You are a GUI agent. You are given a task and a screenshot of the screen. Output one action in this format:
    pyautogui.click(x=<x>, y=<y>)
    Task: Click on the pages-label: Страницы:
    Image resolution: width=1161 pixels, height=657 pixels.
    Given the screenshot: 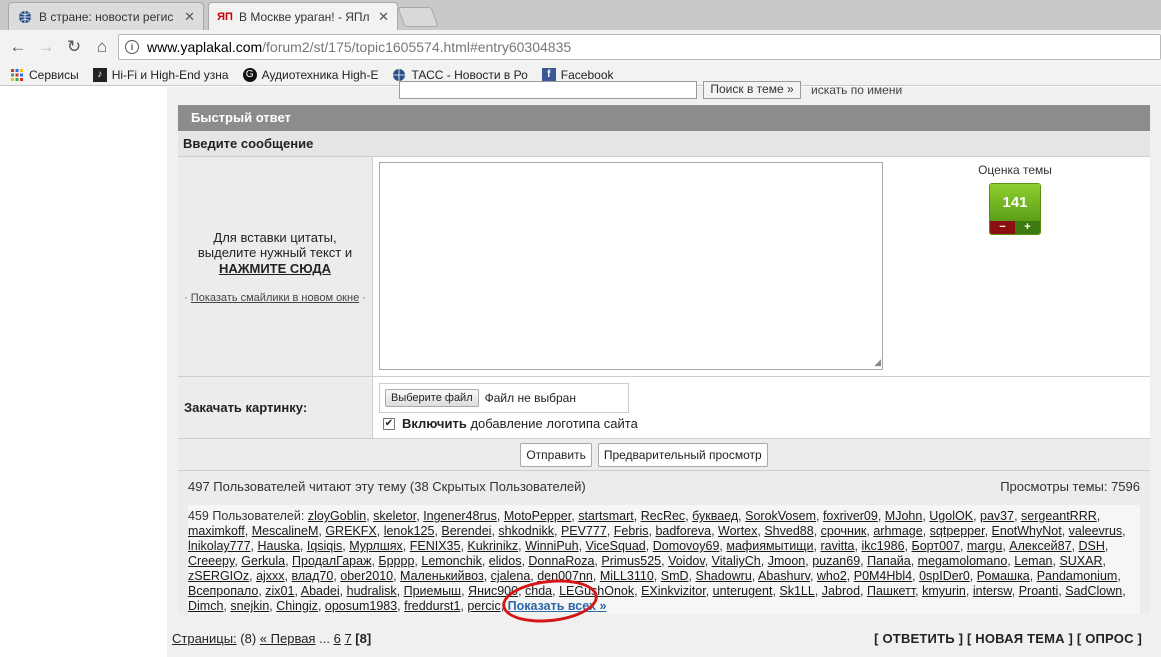 What is the action you would take?
    pyautogui.click(x=204, y=638)
    